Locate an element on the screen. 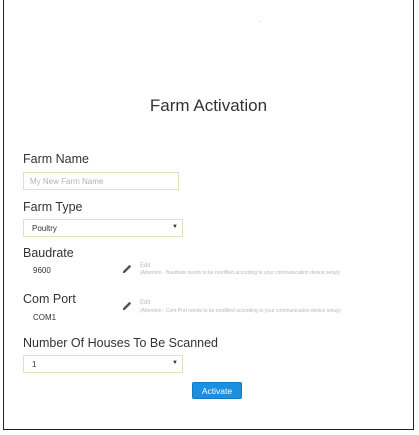  farm-name-input is located at coordinates (101, 181).